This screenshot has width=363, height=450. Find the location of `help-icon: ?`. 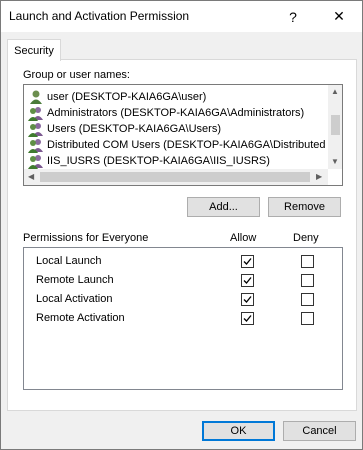

help-icon: ? is located at coordinates (293, 16).